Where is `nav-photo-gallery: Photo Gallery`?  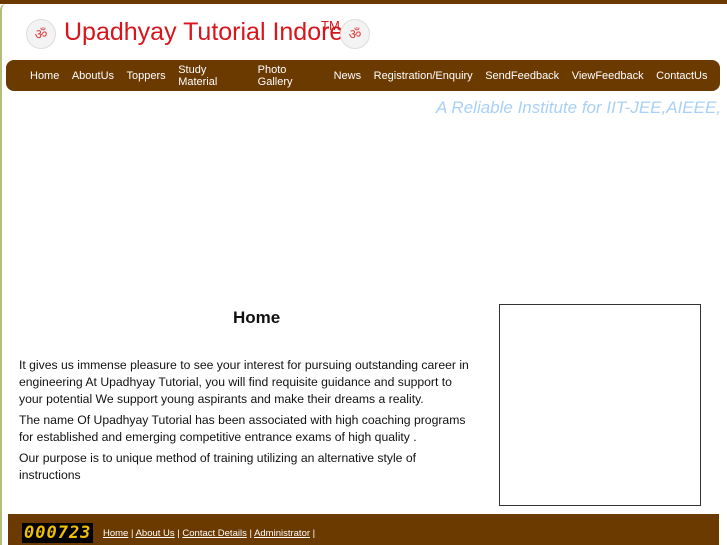 nav-photo-gallery: Photo Gallery is located at coordinates (289, 76).